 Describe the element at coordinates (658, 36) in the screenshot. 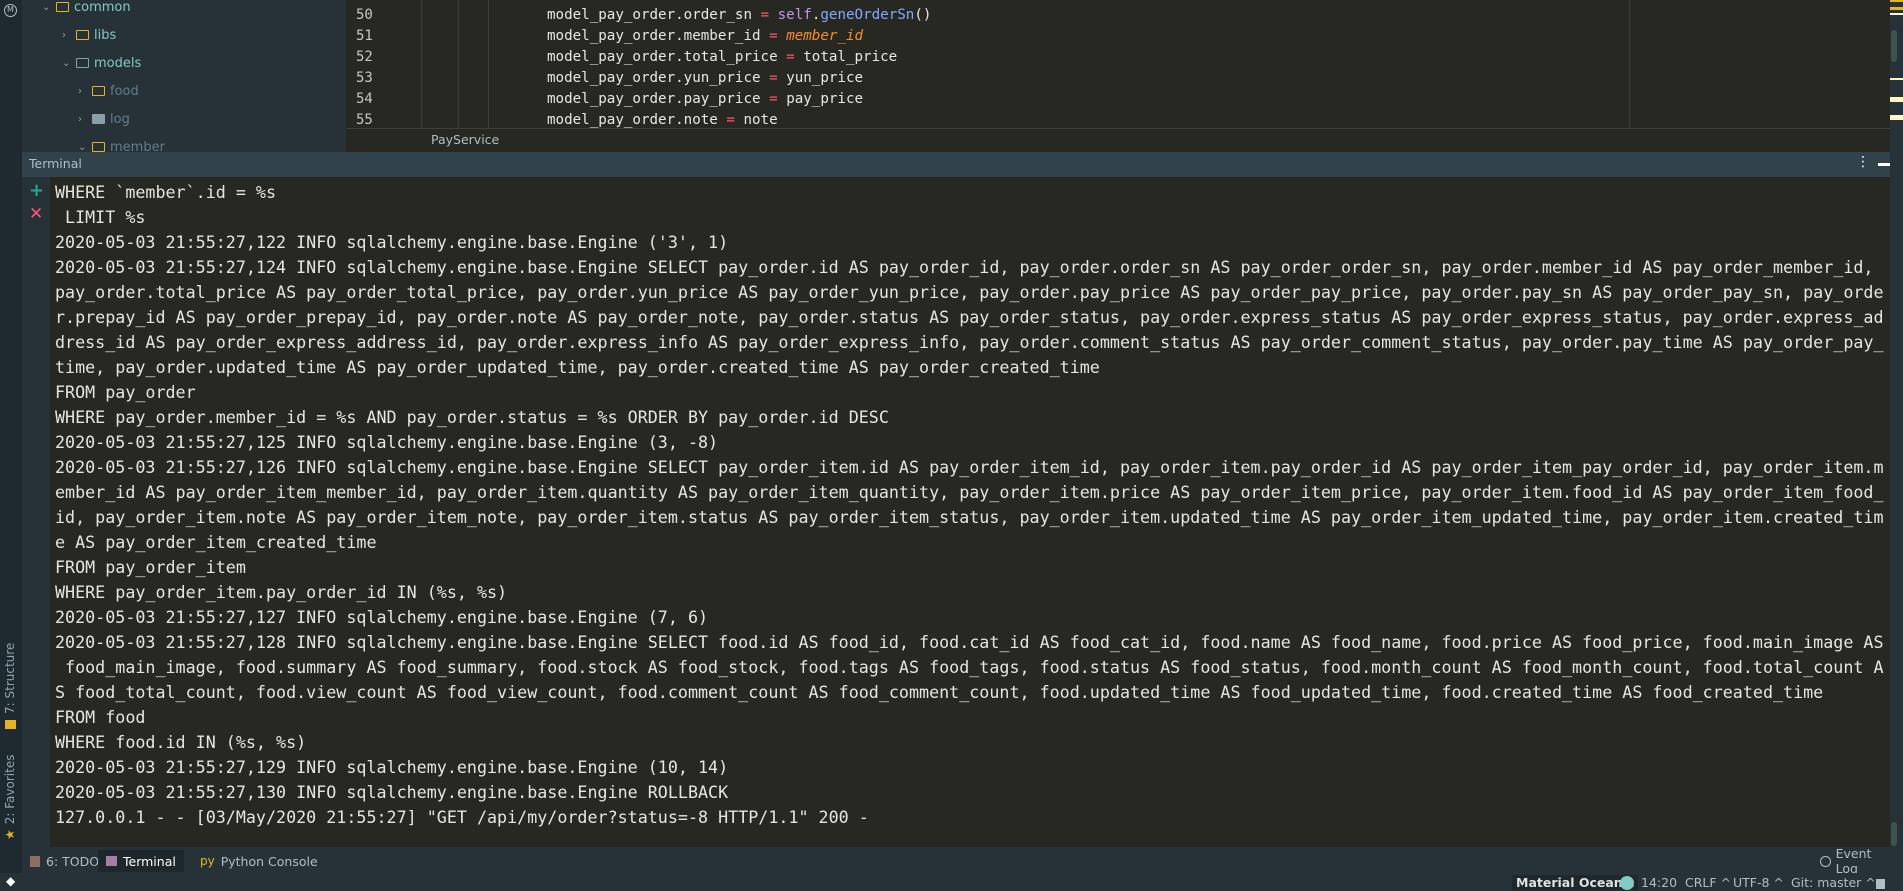

I see `code-token: model_pay_order.member_id` at that location.